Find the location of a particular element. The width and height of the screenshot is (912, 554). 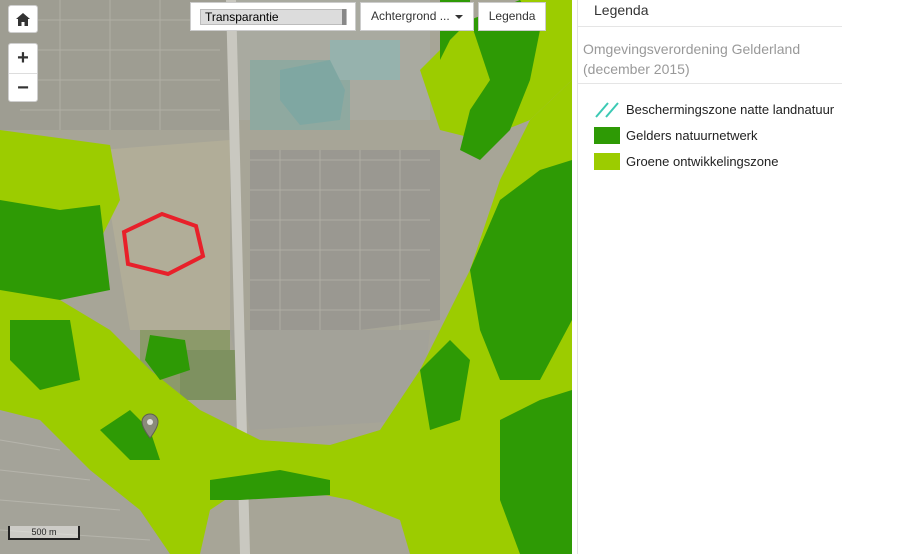

scale-label: 500 m is located at coordinates (44, 532).